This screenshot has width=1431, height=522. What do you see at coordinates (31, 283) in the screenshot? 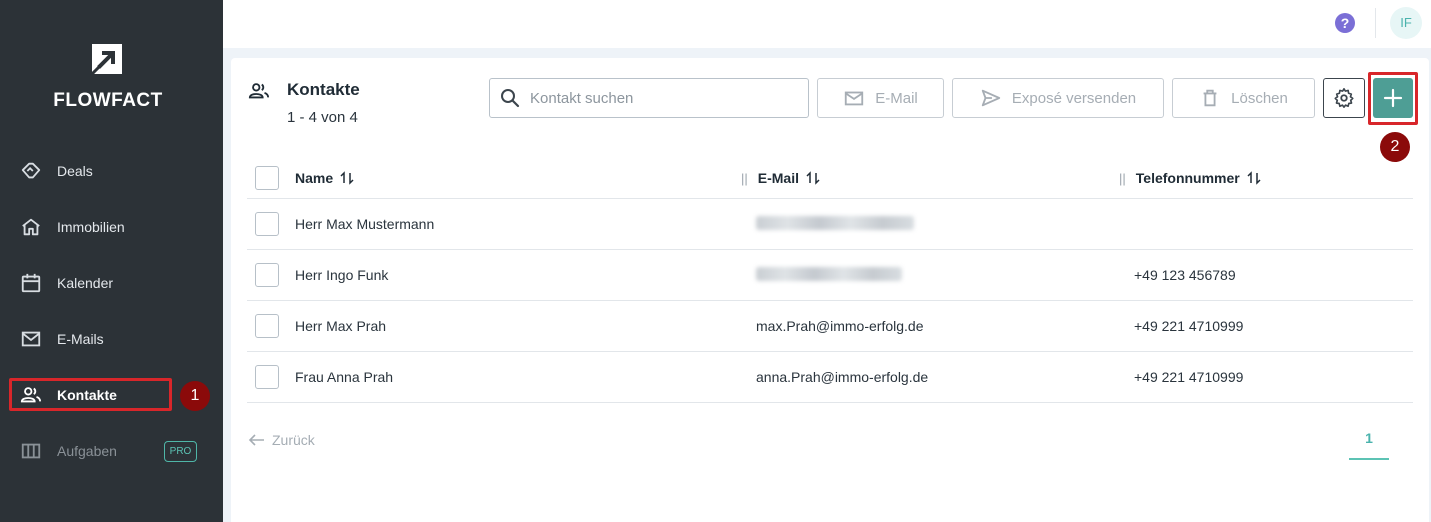
I see `calendar-icon` at bounding box center [31, 283].